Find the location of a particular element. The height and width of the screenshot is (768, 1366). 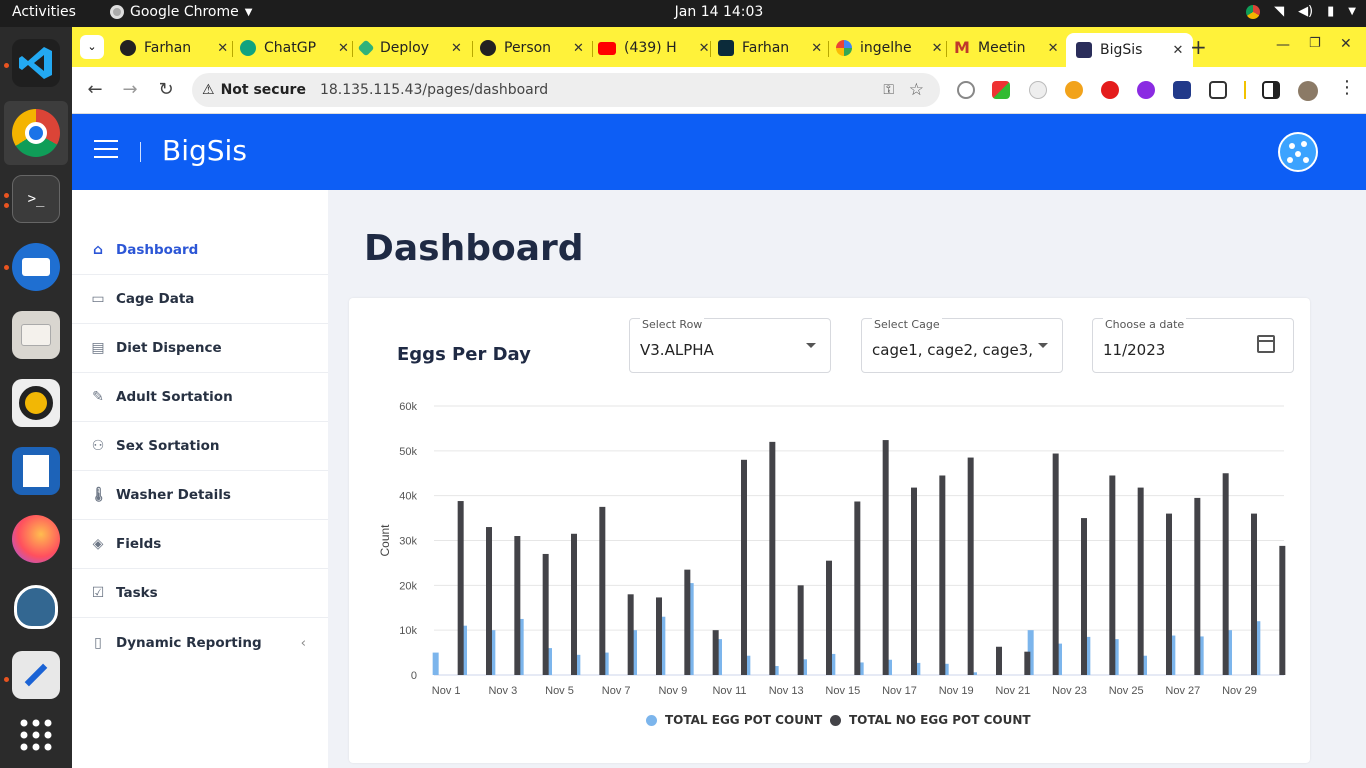

select-row-dropdown: Select Row V3.ALPHA is located at coordinates (730, 345).